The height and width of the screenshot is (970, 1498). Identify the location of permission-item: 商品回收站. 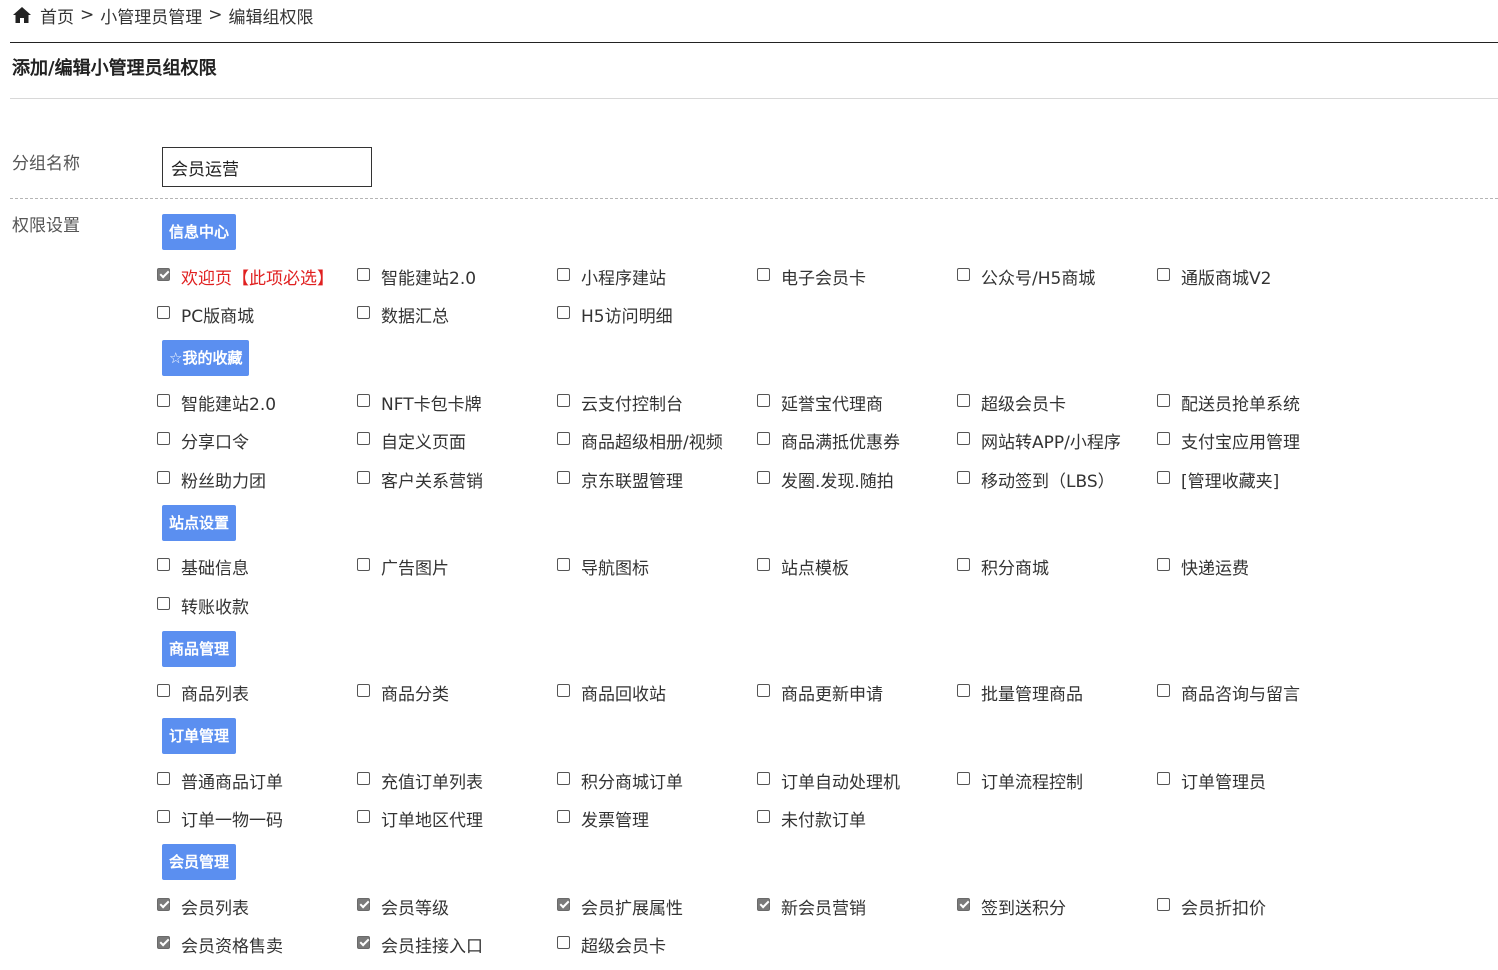
(655, 693).